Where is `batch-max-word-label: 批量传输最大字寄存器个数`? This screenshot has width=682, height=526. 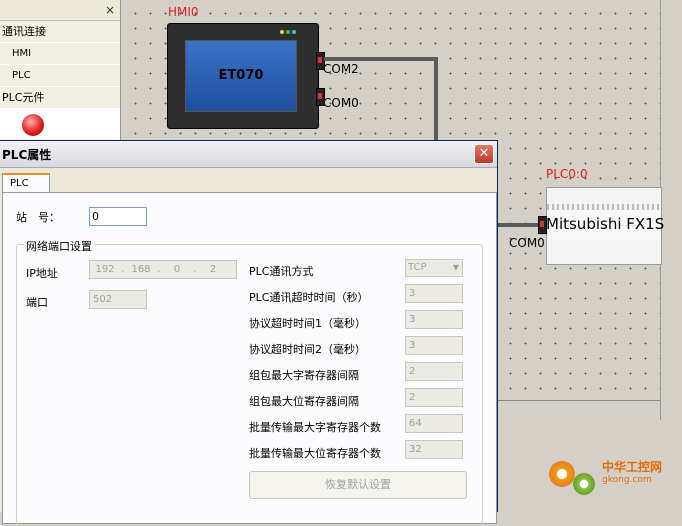 batch-max-word-label: 批量传输最大字寄存器个数 is located at coordinates (315, 427).